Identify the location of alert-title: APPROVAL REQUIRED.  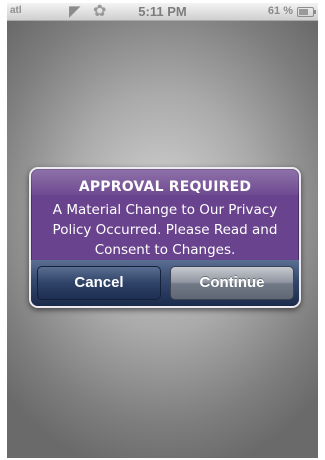
(165, 187).